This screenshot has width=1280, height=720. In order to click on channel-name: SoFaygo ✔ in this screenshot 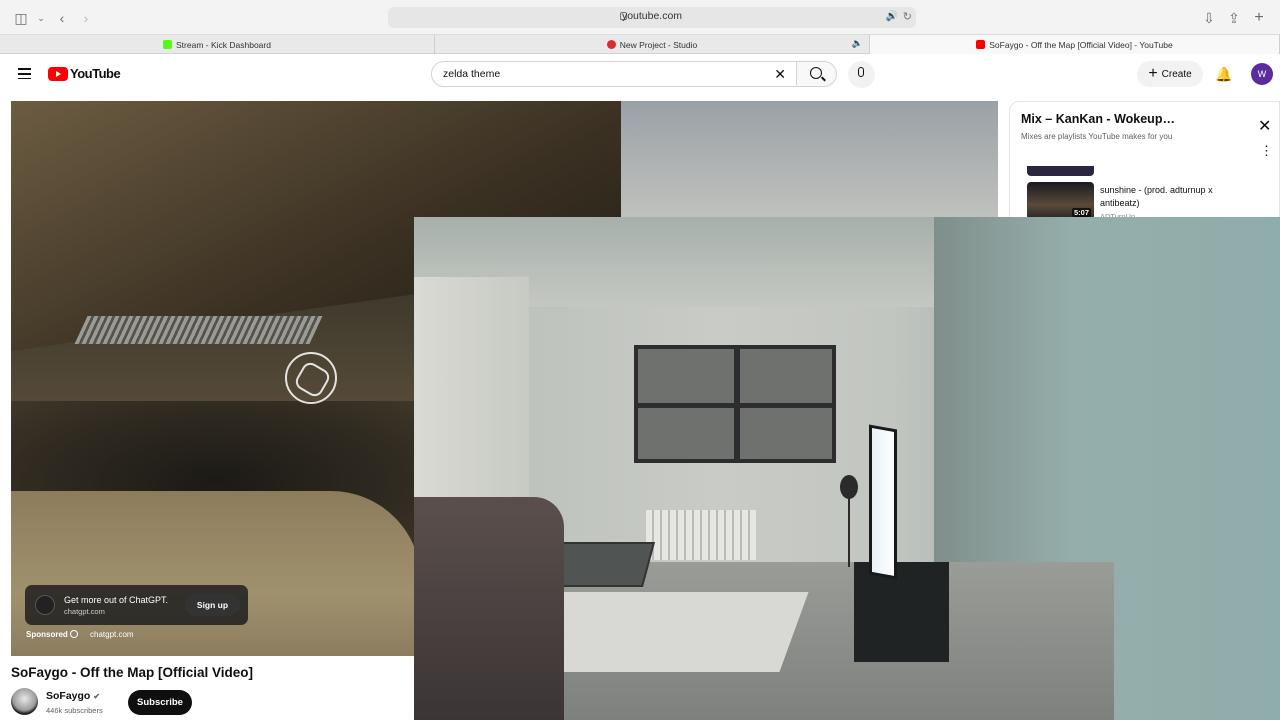, I will do `click(73, 696)`.